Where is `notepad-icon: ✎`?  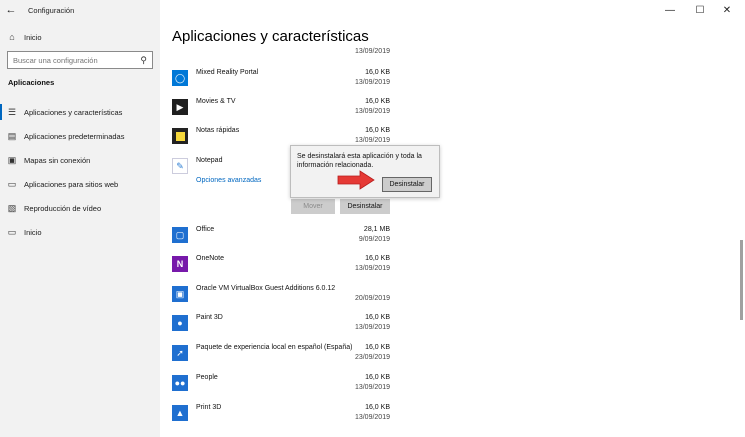 notepad-icon: ✎ is located at coordinates (180, 166).